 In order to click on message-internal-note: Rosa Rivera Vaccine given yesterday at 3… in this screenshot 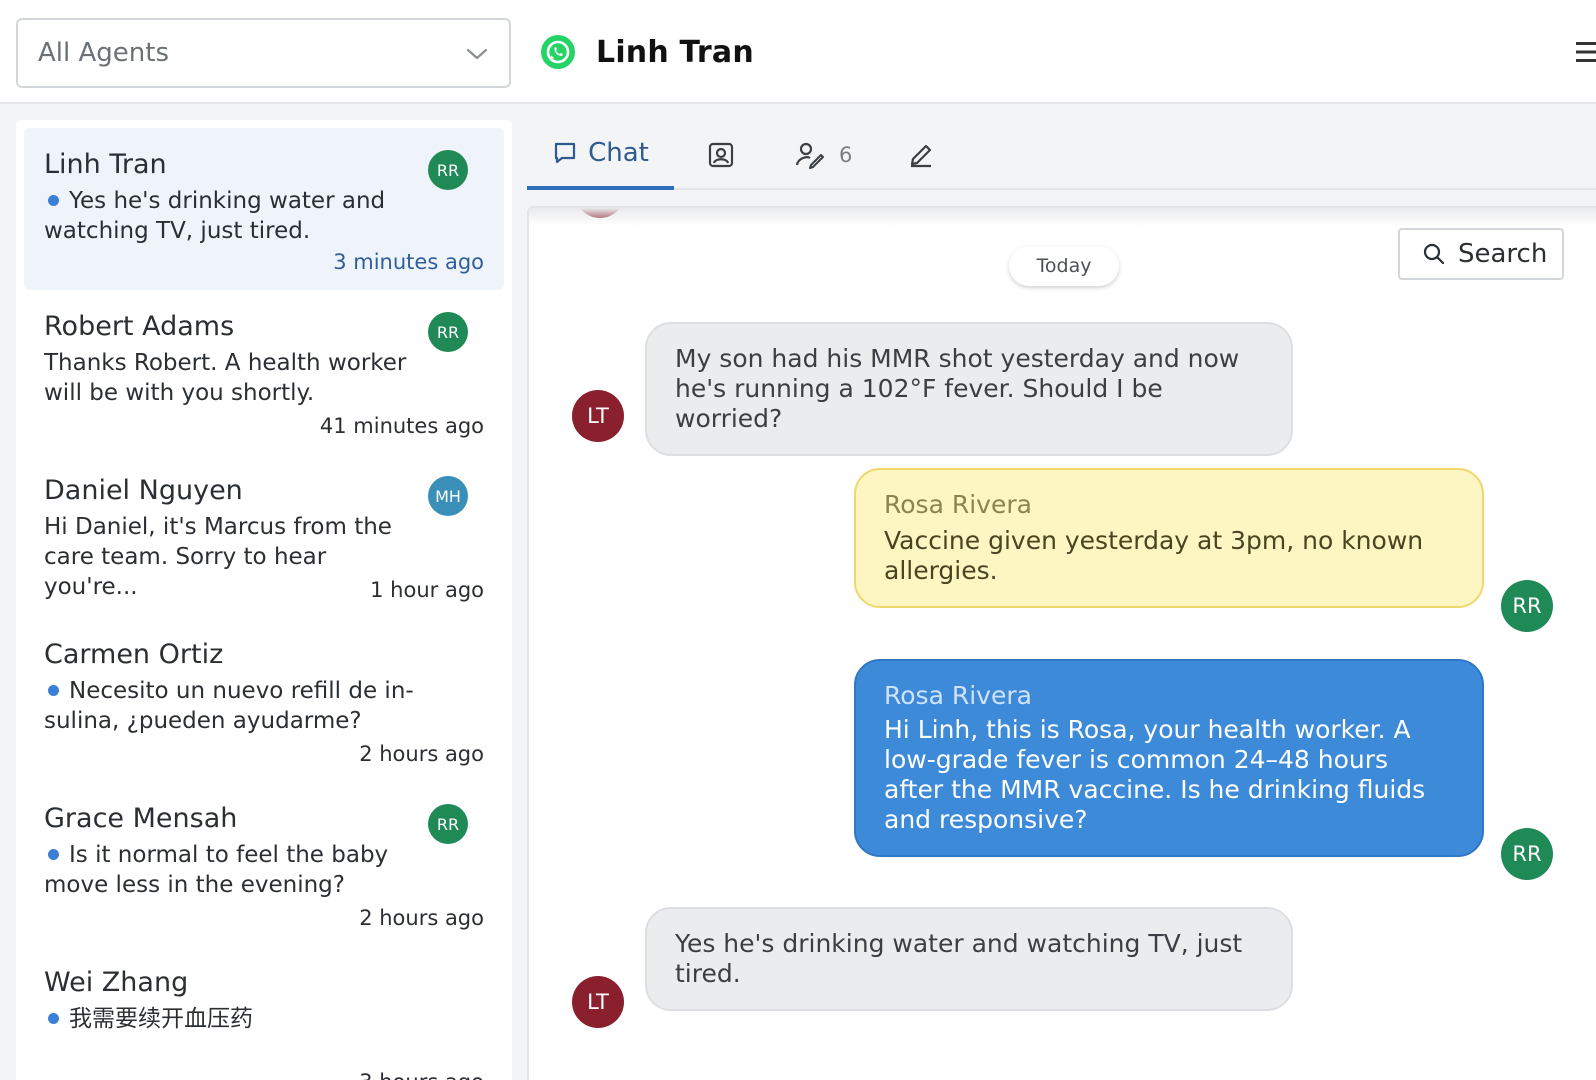, I will do `click(1169, 538)`.